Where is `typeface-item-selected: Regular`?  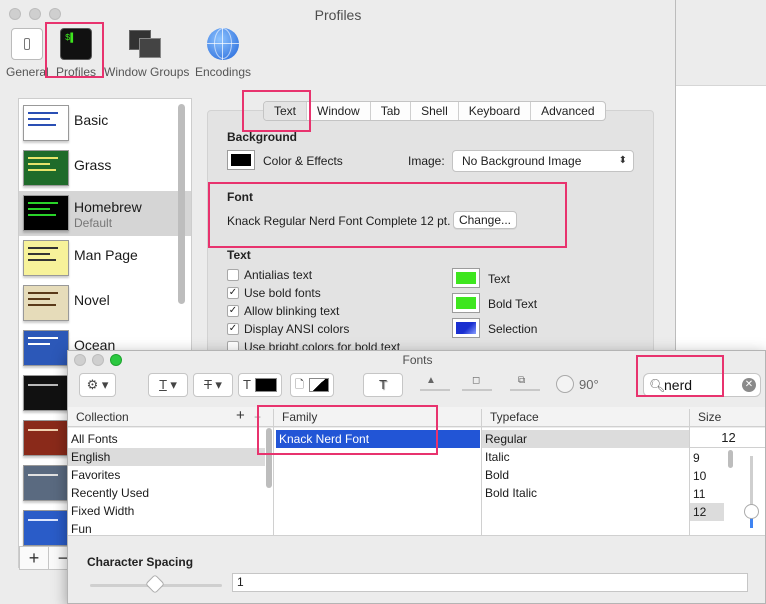
typeface-item-selected: Regular is located at coordinates (586, 439).